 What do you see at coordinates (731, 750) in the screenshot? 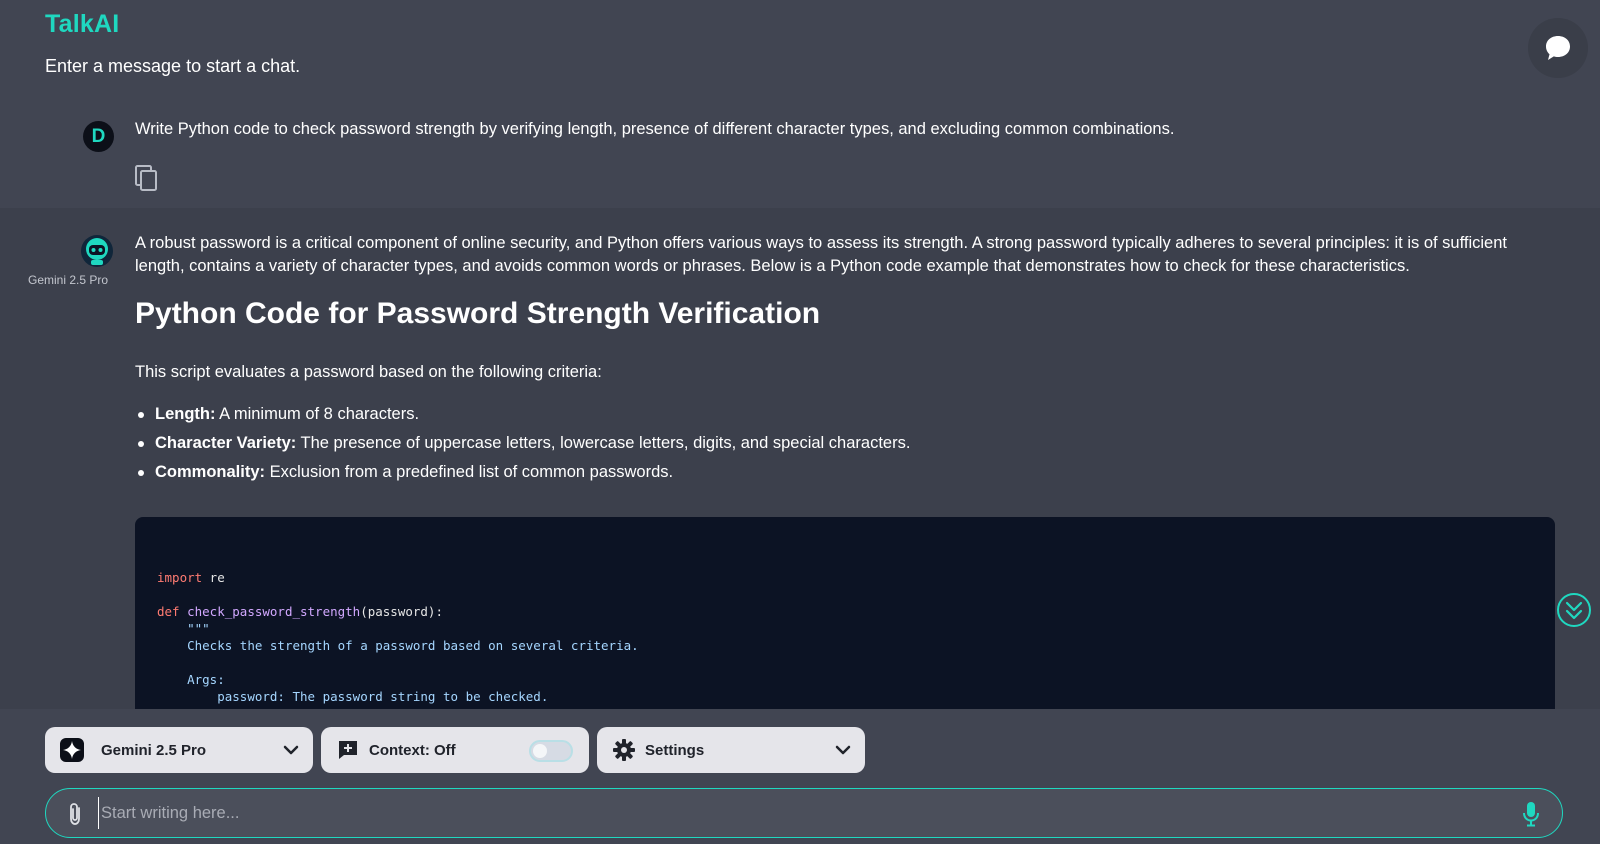
I see `settings-dropdown: Settings` at bounding box center [731, 750].